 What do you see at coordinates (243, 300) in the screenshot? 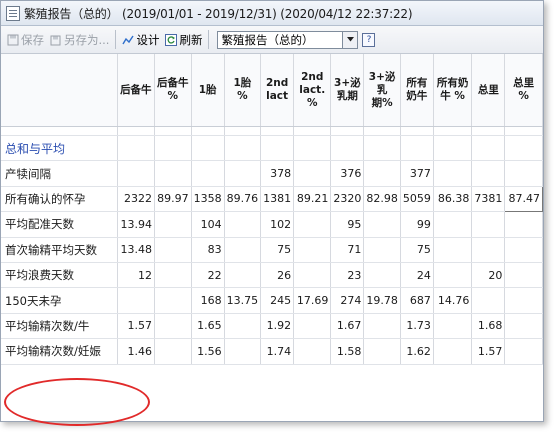
I see `table-cell: 13.75` at bounding box center [243, 300].